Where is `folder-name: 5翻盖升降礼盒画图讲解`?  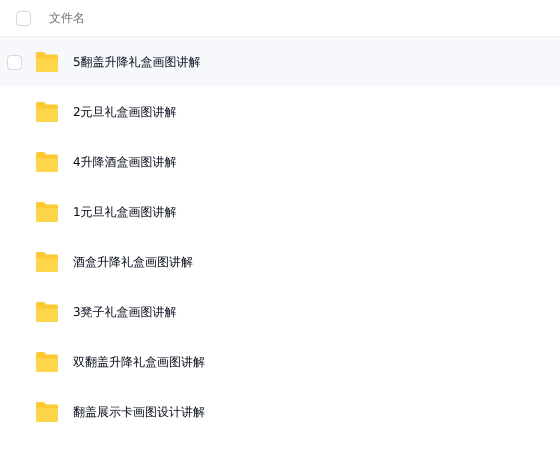
folder-name: 5翻盖升降礼盒画图讲解 is located at coordinates (137, 62).